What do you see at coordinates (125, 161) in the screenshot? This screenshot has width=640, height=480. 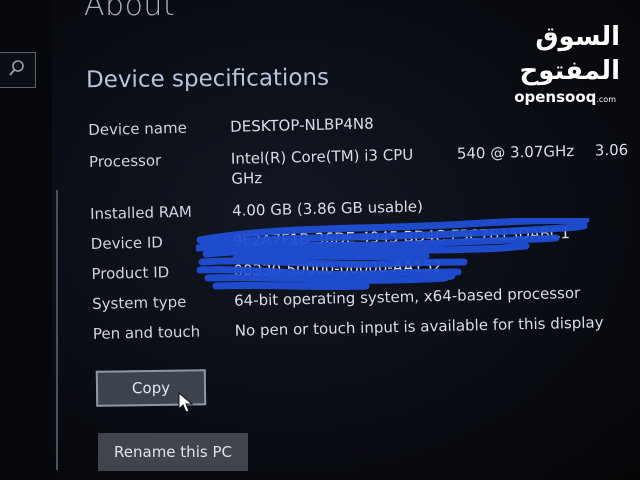 I see `spec-label: Processor` at bounding box center [125, 161].